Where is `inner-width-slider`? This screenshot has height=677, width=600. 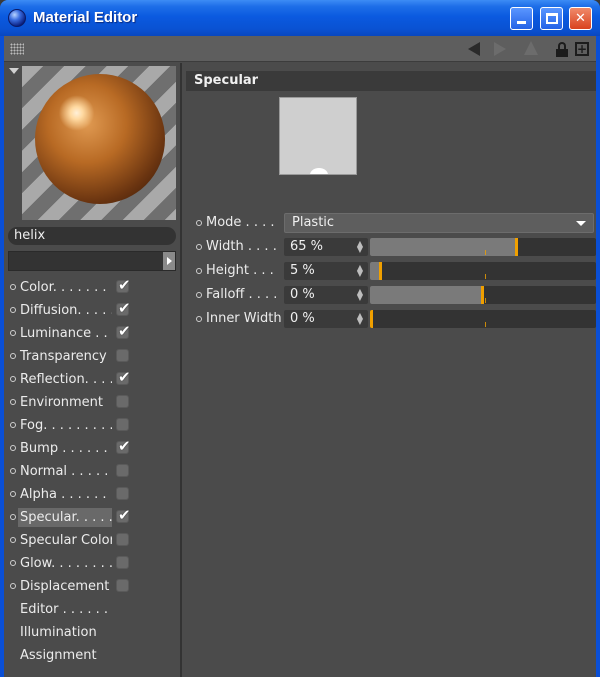 inner-width-slider is located at coordinates (483, 319).